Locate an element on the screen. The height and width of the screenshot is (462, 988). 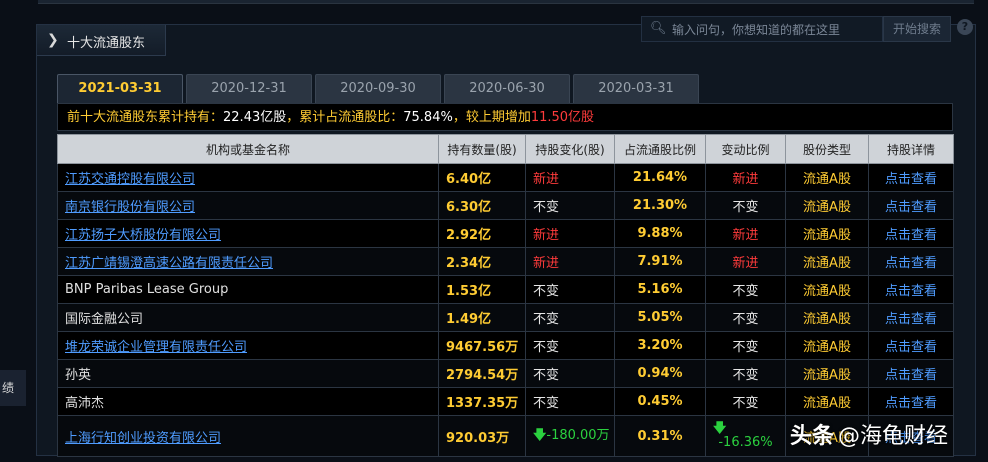
side-tab: 绩 is located at coordinates (13, 388).